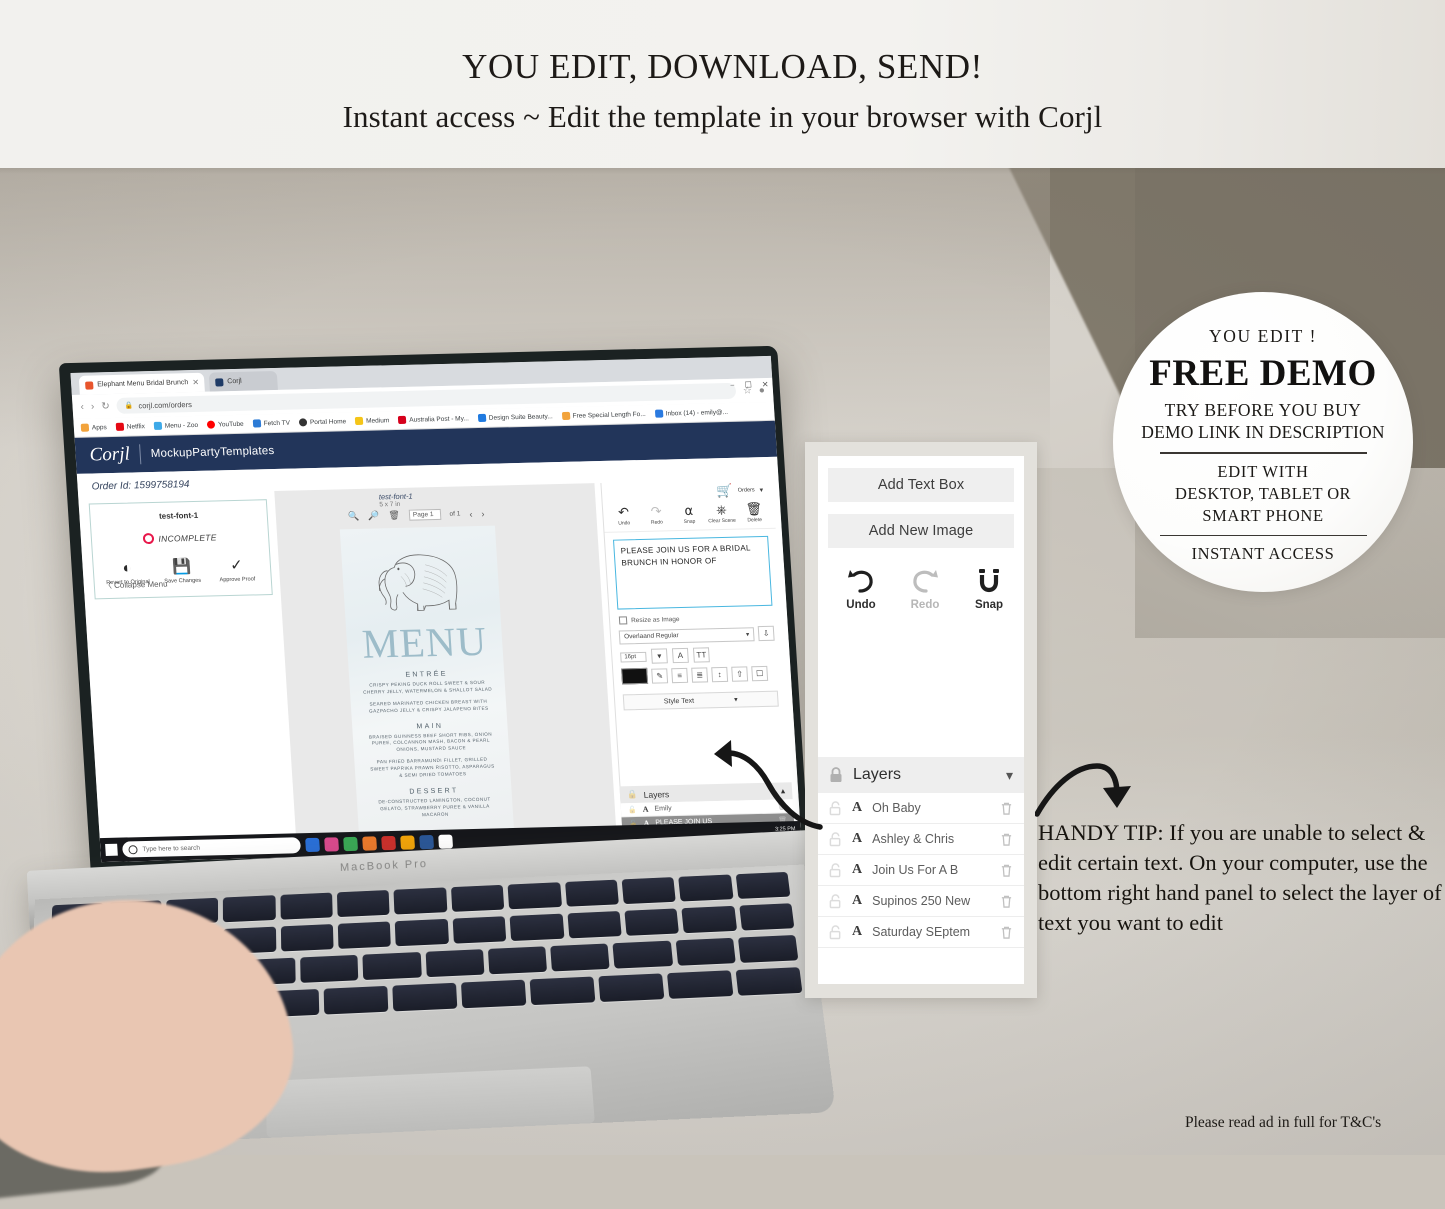 The image size is (1445, 1209). Describe the element at coordinates (766, 633) in the screenshot. I see `download-font-button: ⇩` at that location.